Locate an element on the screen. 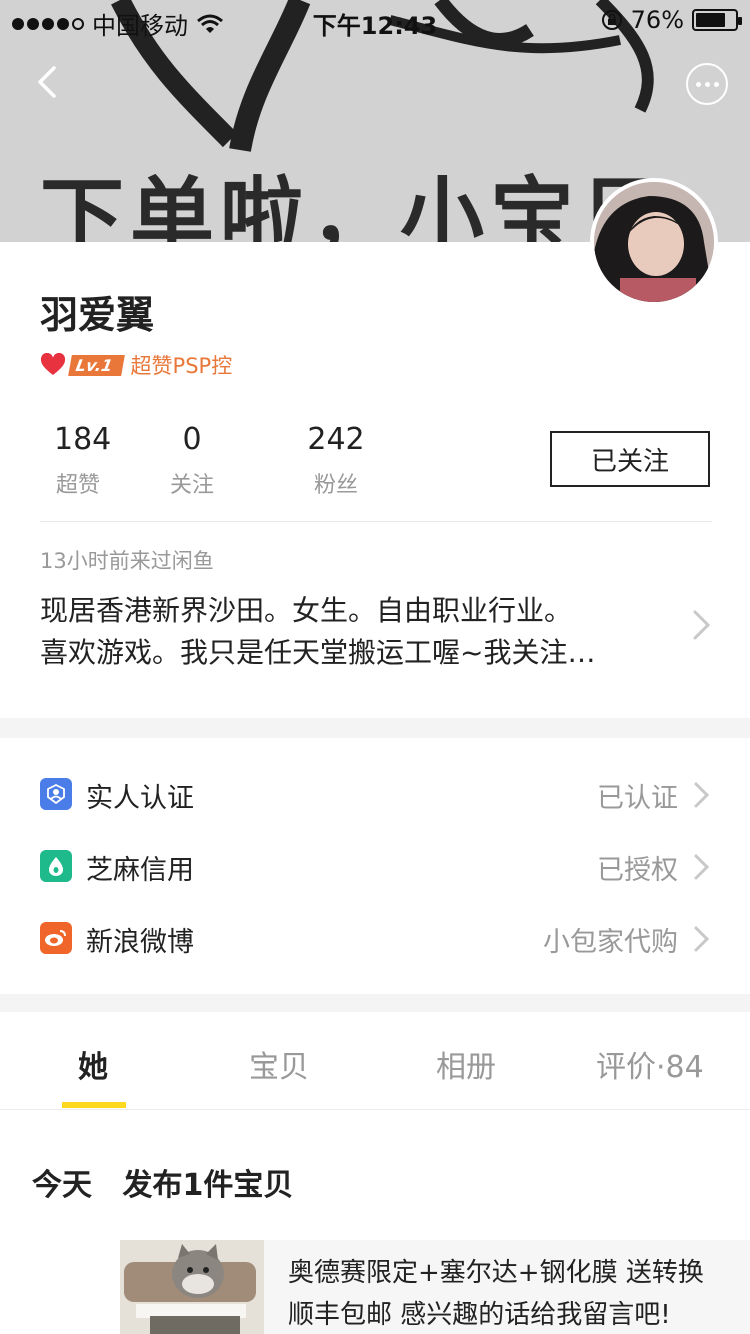  user-stats: 184 超赞 0 关注 242 粉丝 is located at coordinates (224, 460).